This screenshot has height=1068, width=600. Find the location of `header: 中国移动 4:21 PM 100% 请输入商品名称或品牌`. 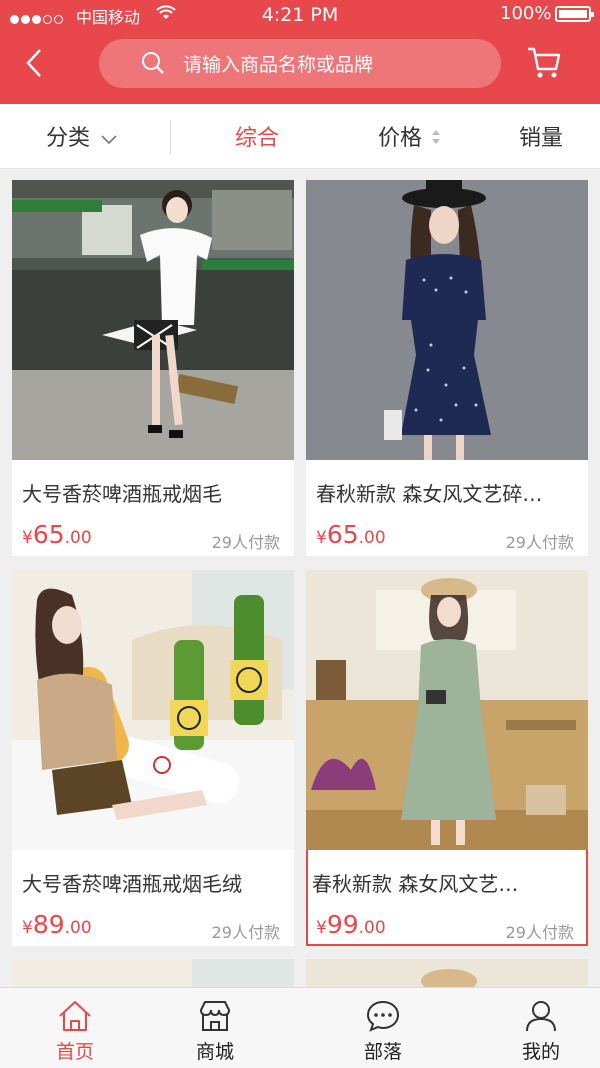

header: 中国移动 4:21 PM 100% 请输入商品名称或品牌 is located at coordinates (300, 52).